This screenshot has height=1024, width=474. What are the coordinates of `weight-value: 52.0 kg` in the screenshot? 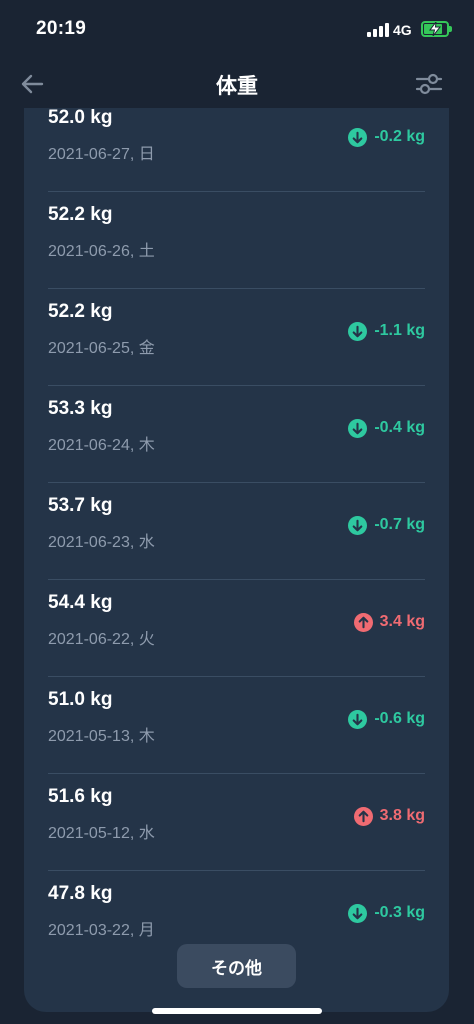 It's located at (80, 118).